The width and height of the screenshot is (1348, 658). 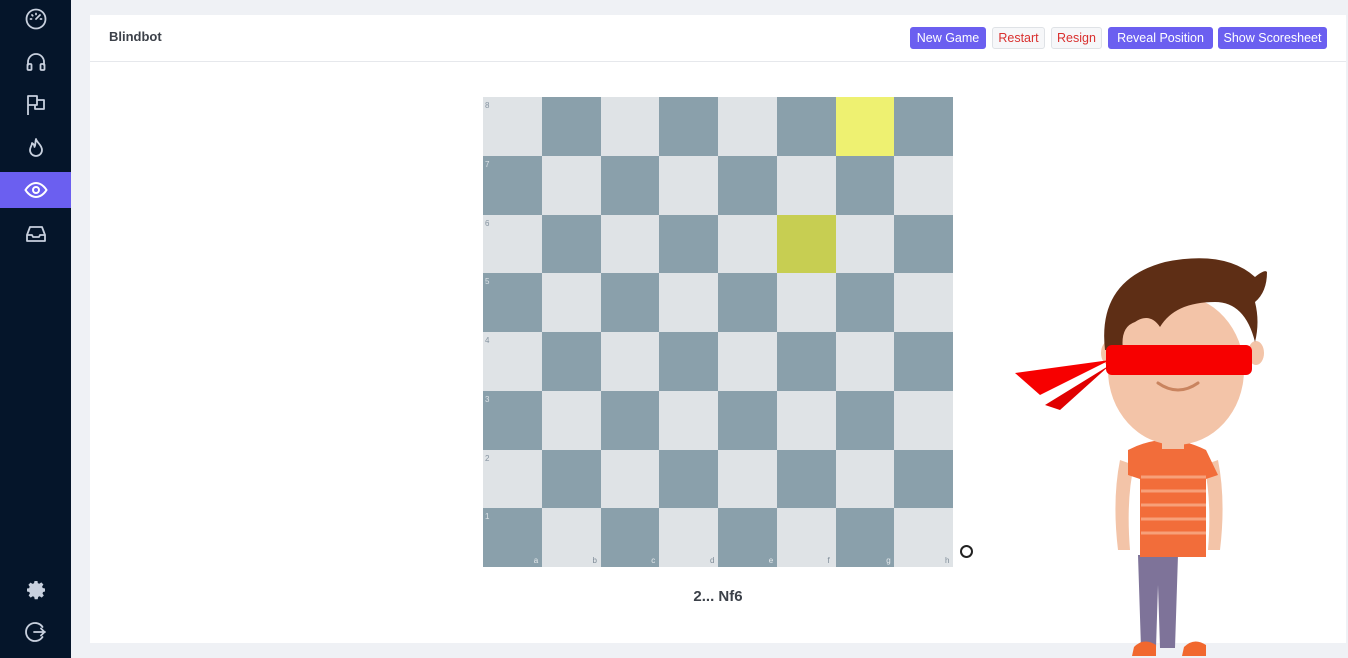 What do you see at coordinates (487, 164) in the screenshot?
I see `rank-label: 7` at bounding box center [487, 164].